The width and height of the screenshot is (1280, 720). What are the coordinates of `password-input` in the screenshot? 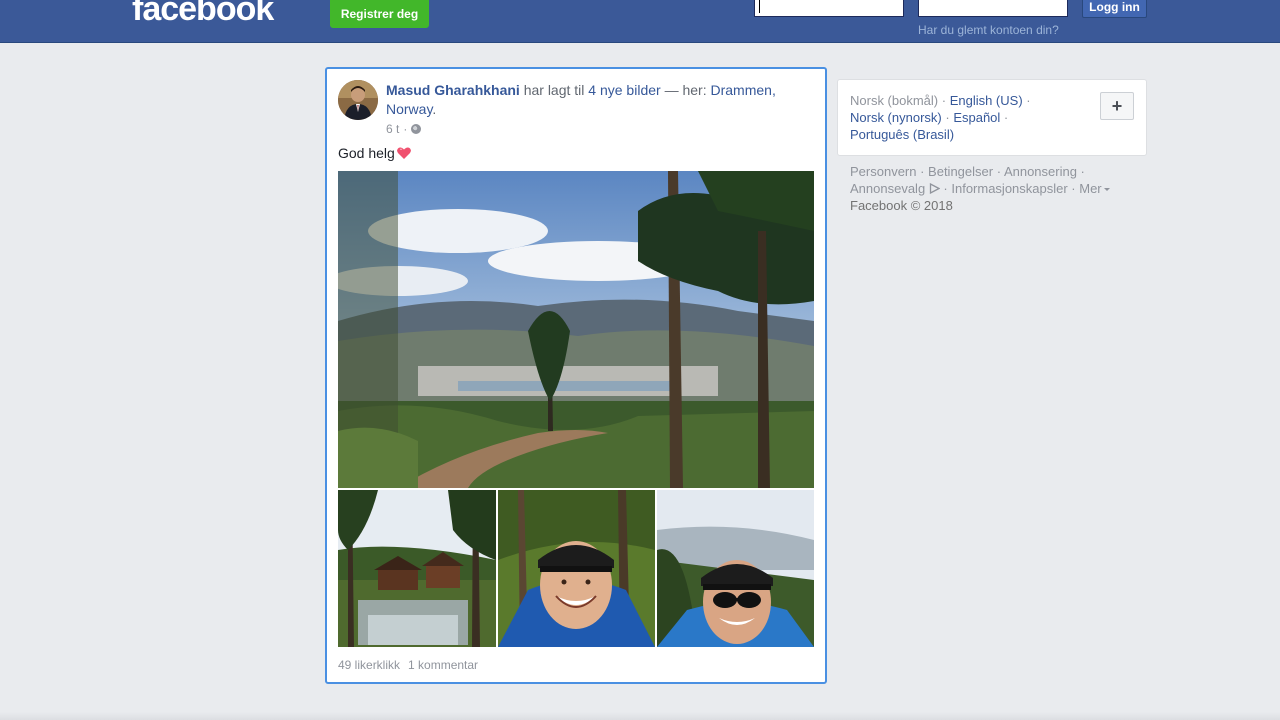 It's located at (993, 8).